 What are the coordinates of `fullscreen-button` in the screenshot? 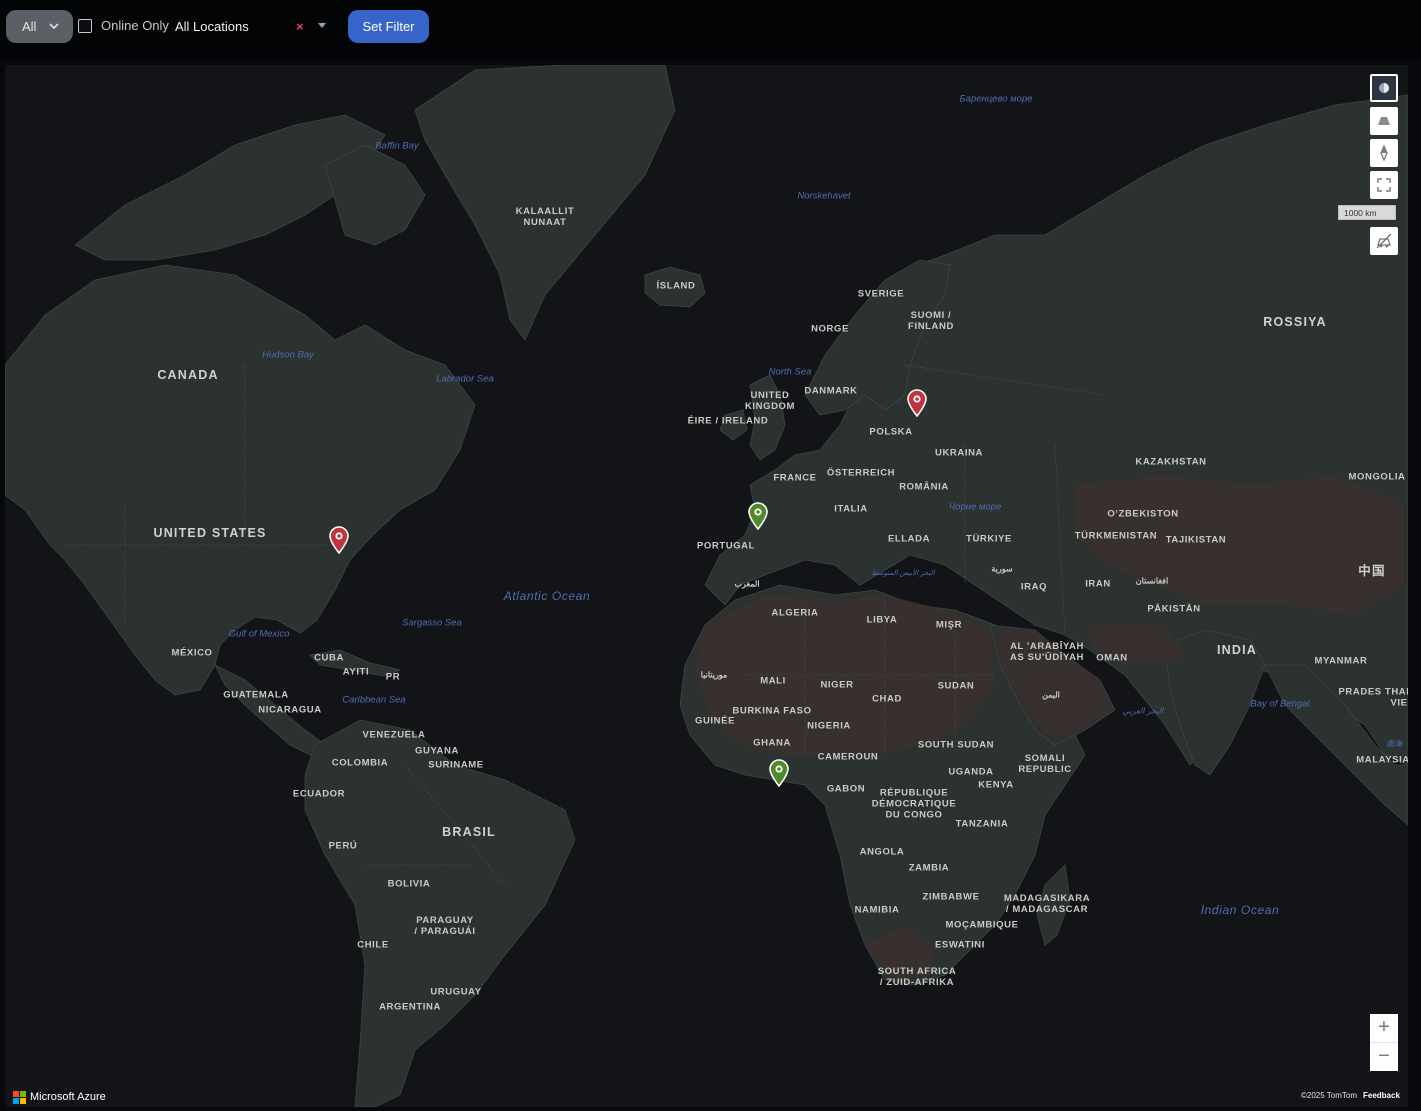 It's located at (1384, 185).